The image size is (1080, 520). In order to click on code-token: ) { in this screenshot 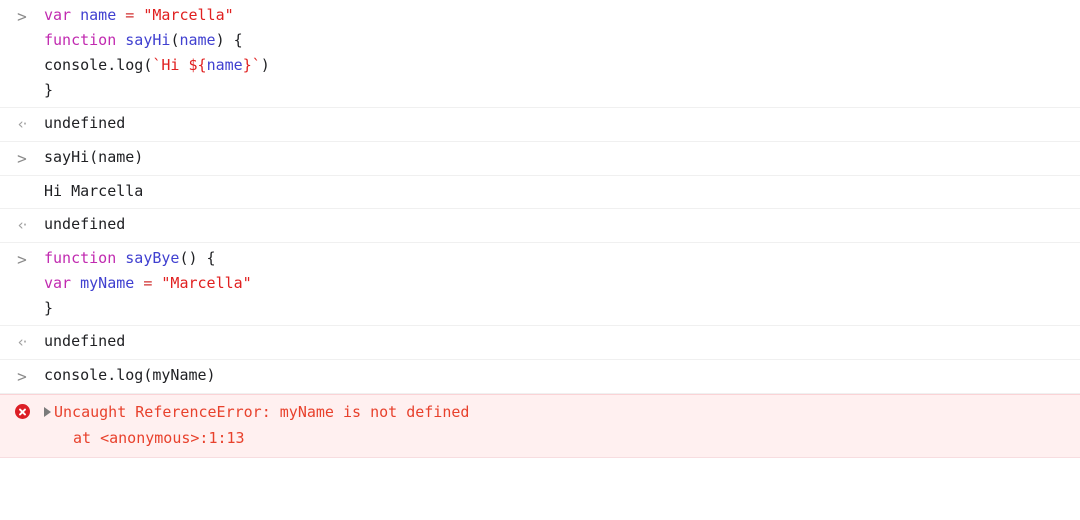, I will do `click(229, 40)`.